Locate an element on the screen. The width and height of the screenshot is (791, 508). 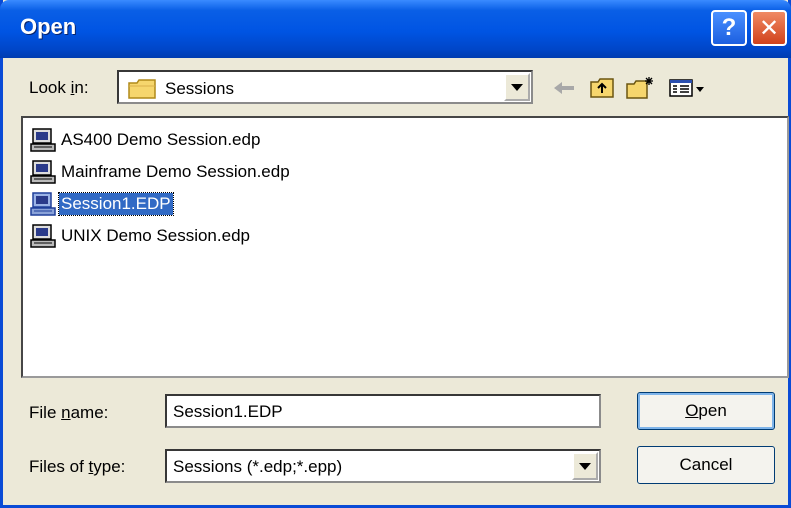
file-type-dropdown-button is located at coordinates (585, 466).